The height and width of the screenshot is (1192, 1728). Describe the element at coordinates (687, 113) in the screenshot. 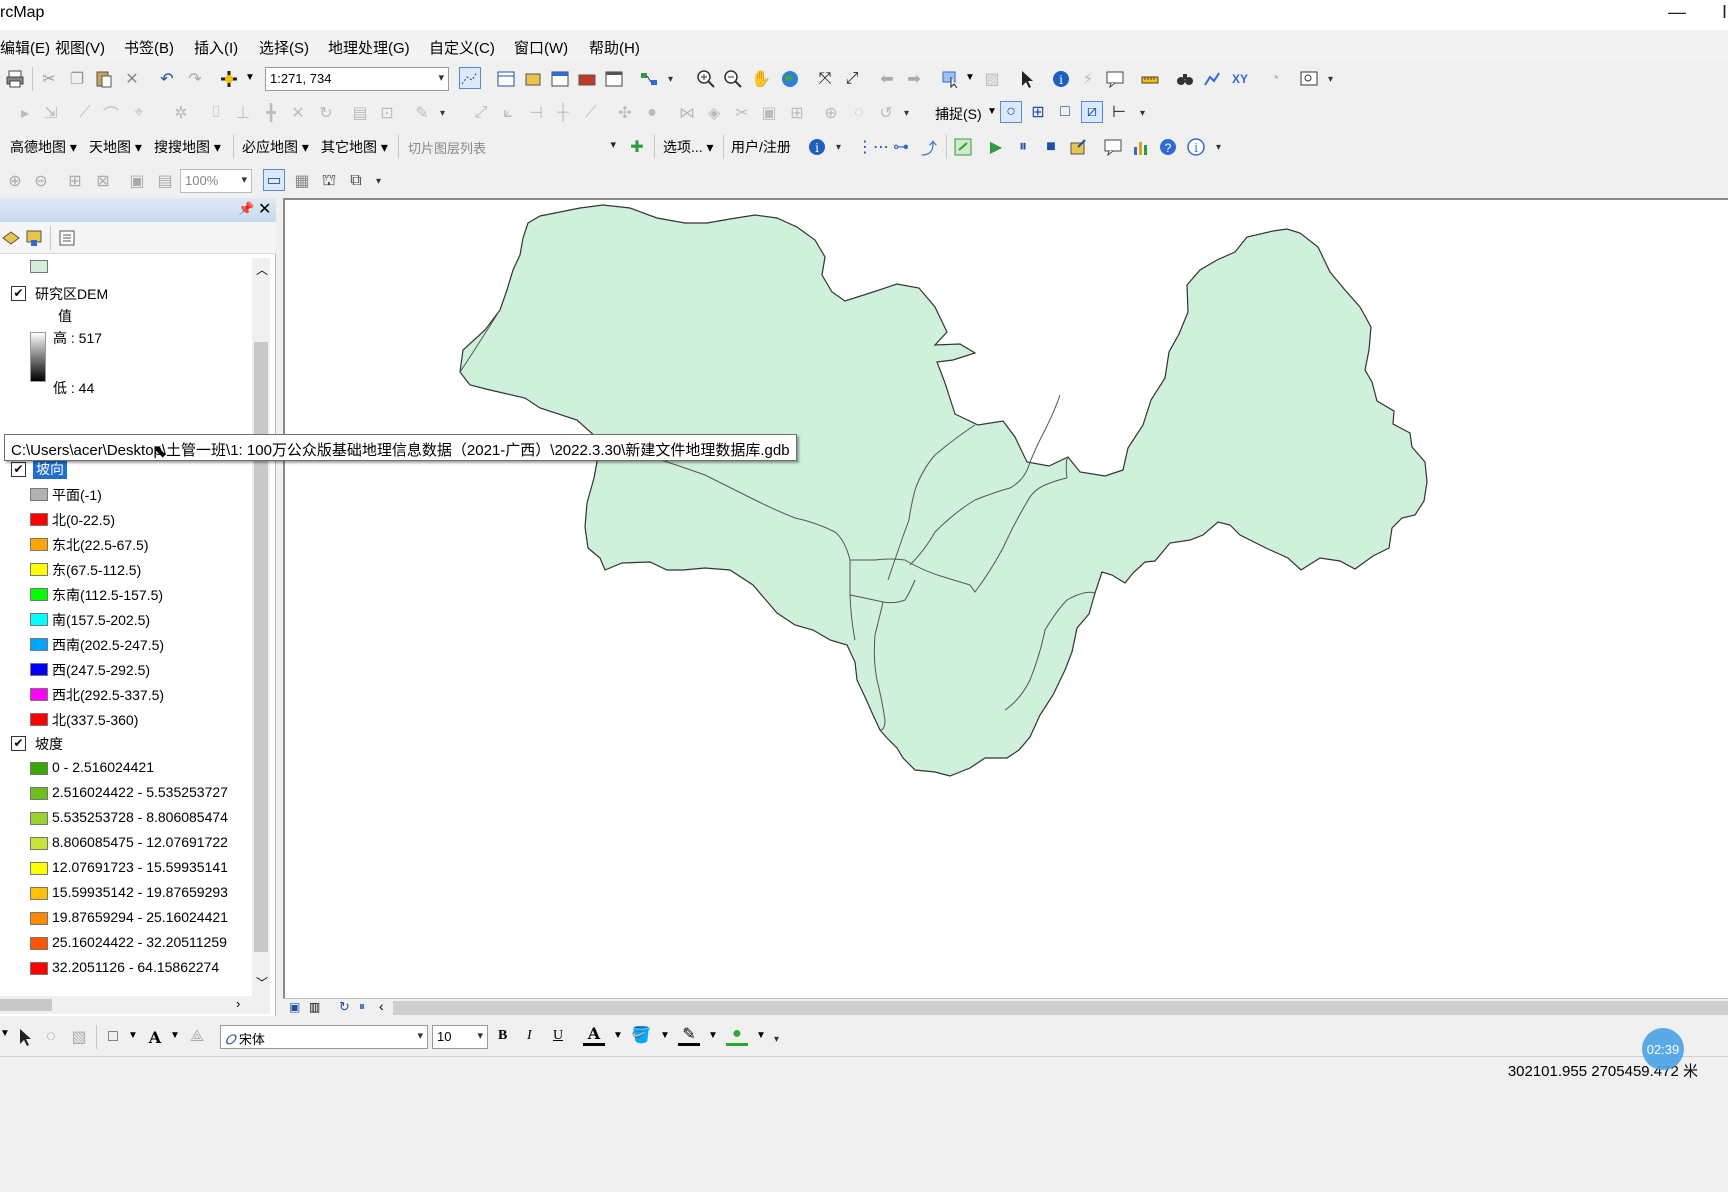

I see `merge-icon: ⋈` at that location.